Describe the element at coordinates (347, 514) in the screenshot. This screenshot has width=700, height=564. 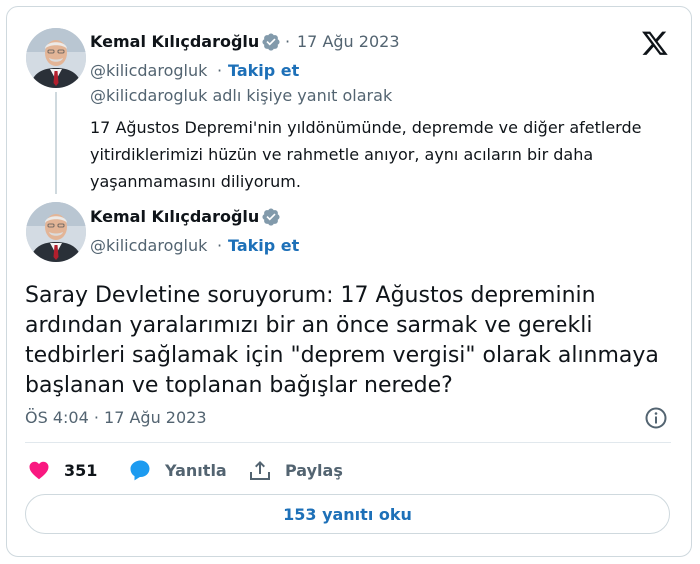
I see `read-replies-button: 153 yanıtı oku` at that location.